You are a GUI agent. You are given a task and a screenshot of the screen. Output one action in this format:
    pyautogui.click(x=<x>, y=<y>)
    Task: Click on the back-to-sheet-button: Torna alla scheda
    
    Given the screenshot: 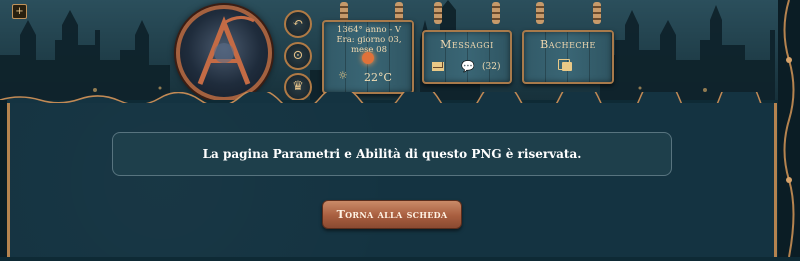 What is the action you would take?
    pyautogui.click(x=392, y=214)
    